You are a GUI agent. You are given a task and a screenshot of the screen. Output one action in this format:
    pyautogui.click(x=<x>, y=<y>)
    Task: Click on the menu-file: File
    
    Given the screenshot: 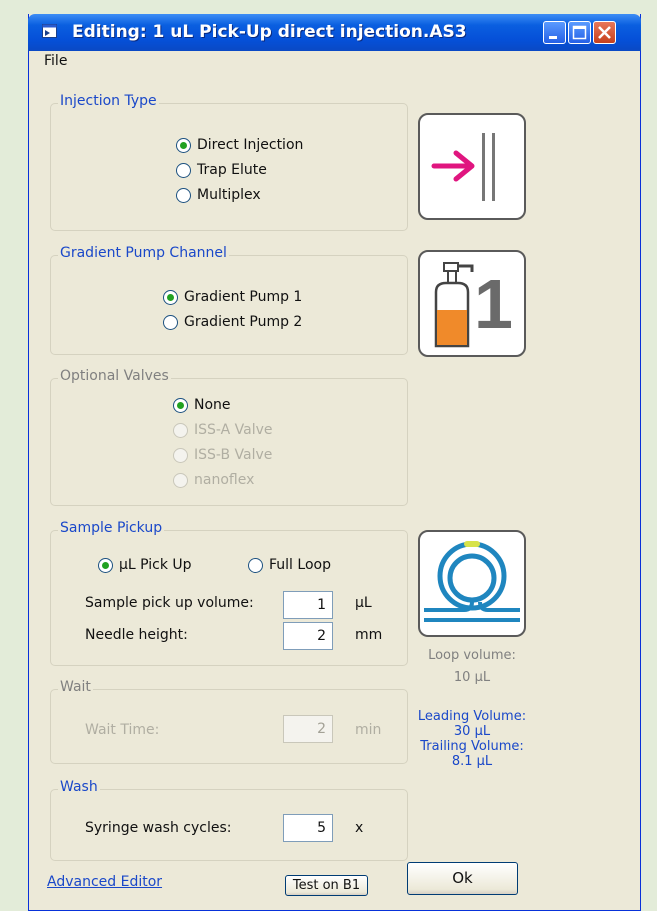 What is the action you would take?
    pyautogui.click(x=55, y=61)
    